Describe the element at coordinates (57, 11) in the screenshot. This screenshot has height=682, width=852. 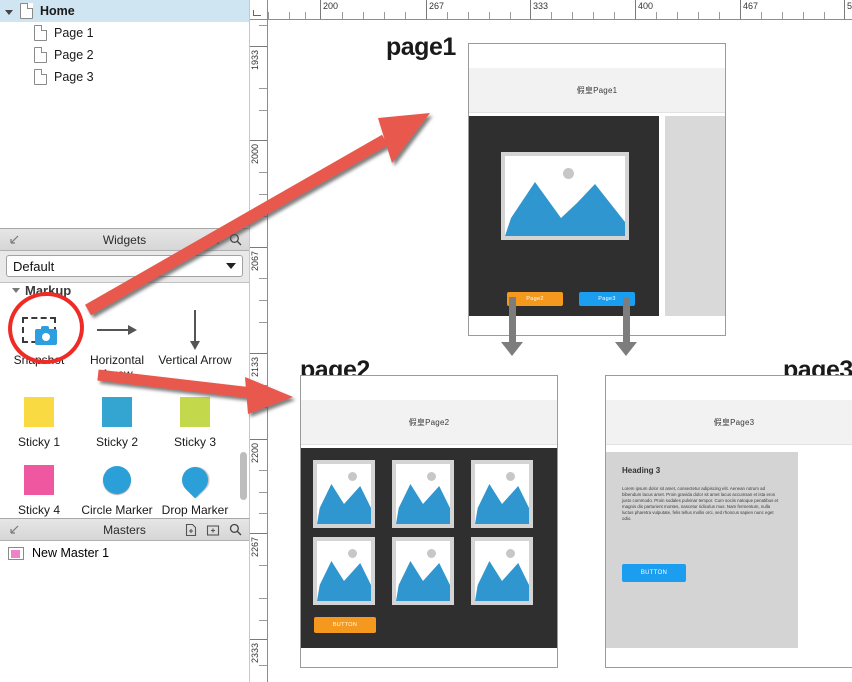
I see `page-tree-item-label: Home` at that location.